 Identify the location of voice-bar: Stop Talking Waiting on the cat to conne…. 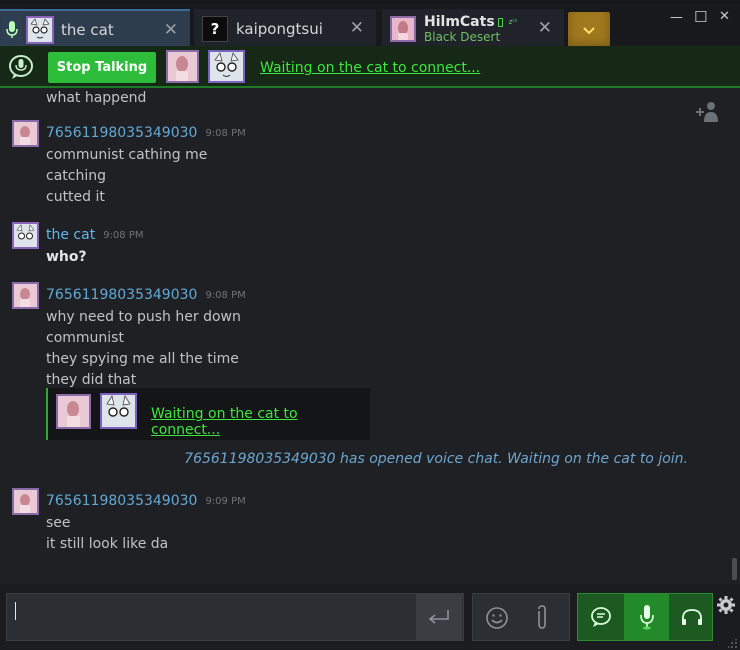
(370, 67).